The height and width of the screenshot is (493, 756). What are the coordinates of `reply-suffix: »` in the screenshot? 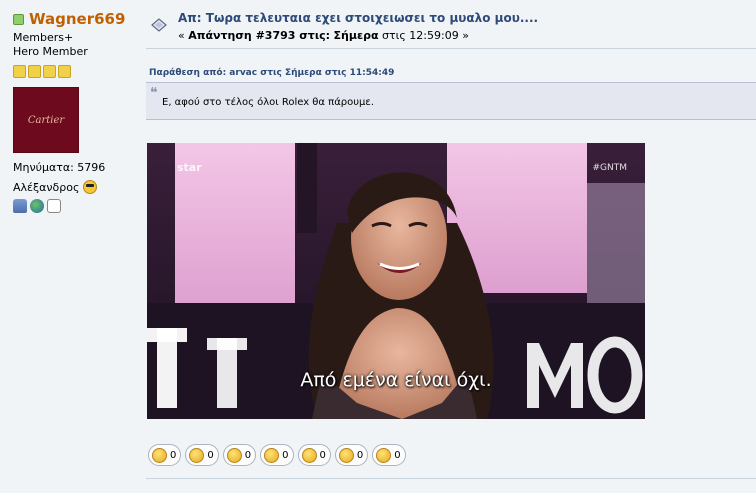 It's located at (465, 35).